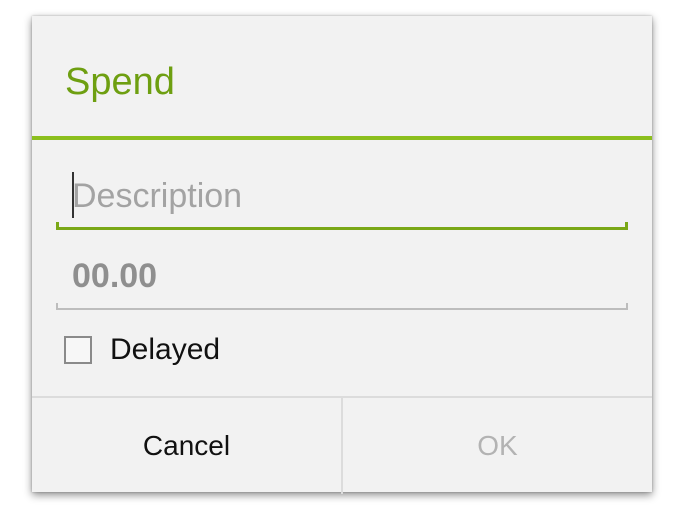 Image resolution: width=684 pixels, height=510 pixels. Describe the element at coordinates (342, 226) in the screenshot. I see `description-underline` at that location.